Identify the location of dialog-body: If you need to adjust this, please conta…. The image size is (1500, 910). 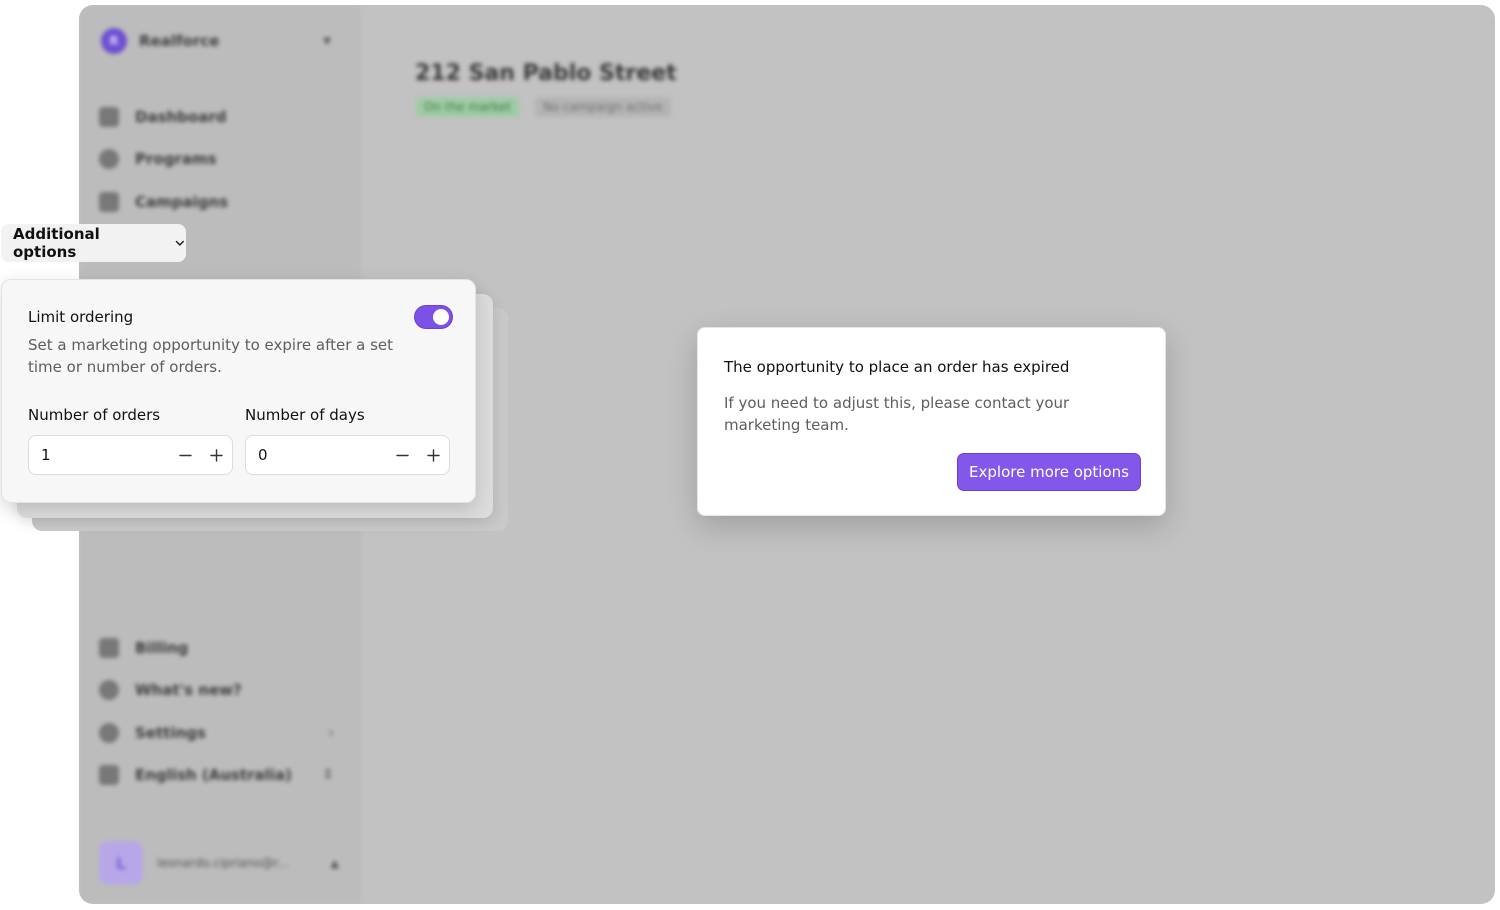
(897, 414).